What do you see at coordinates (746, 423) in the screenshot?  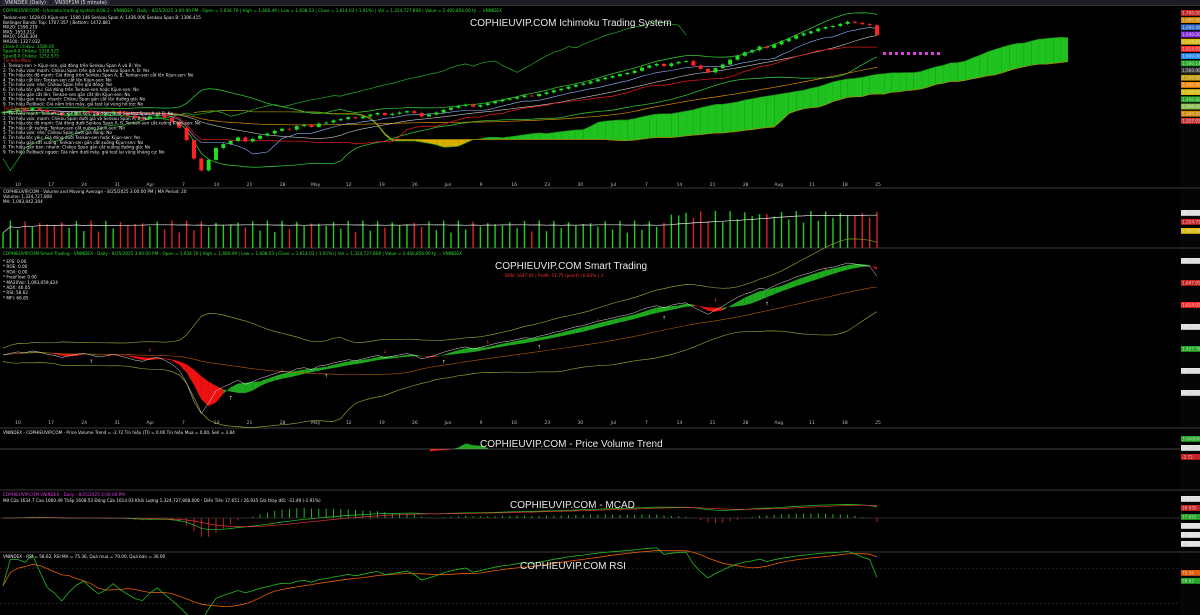 I see `x-axis-2-tick-label: 28` at bounding box center [746, 423].